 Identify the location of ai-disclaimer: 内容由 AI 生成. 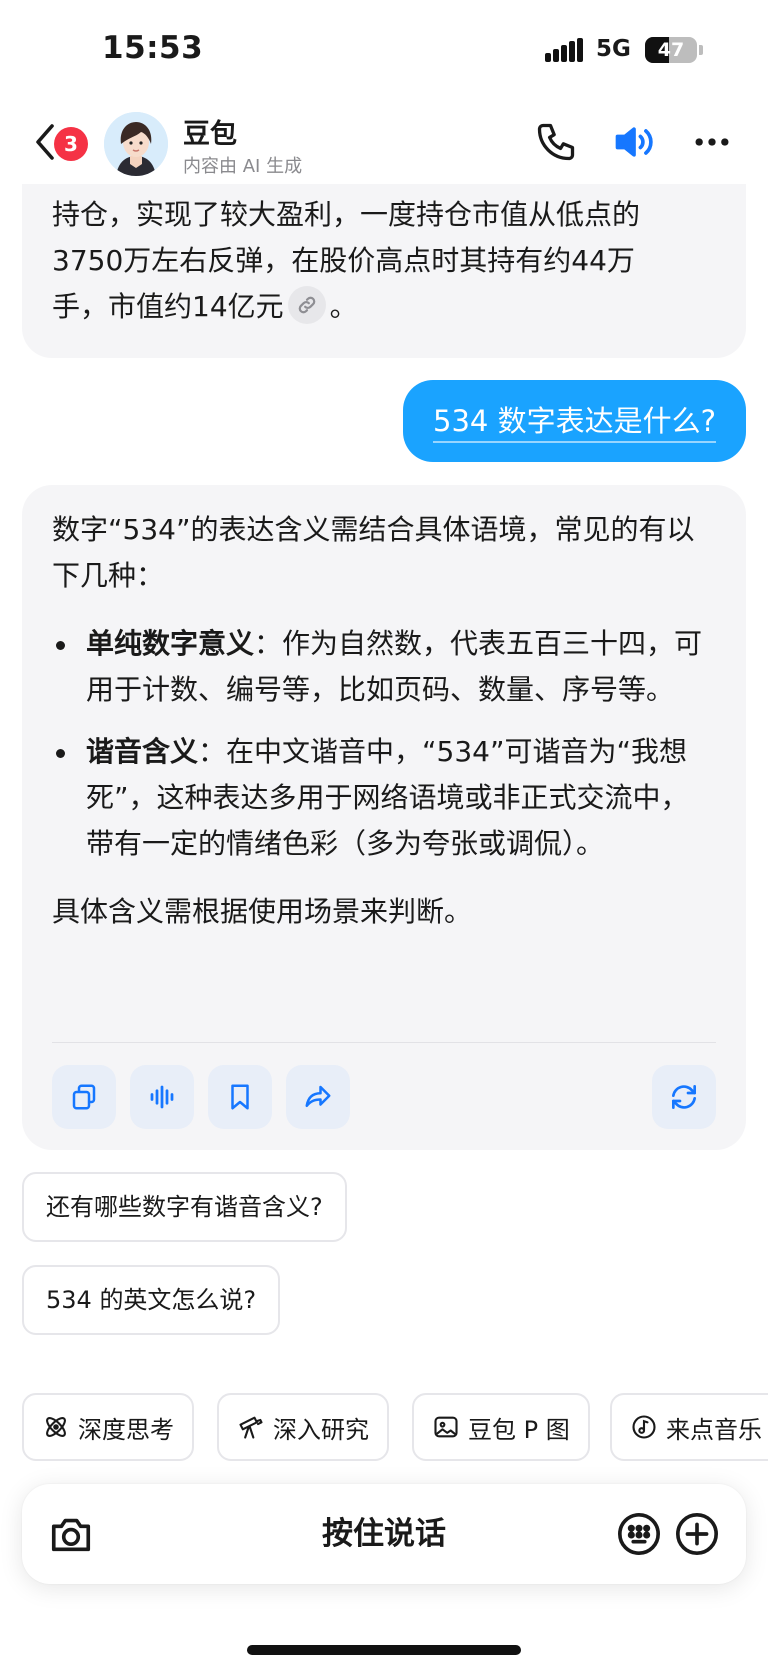
(243, 166).